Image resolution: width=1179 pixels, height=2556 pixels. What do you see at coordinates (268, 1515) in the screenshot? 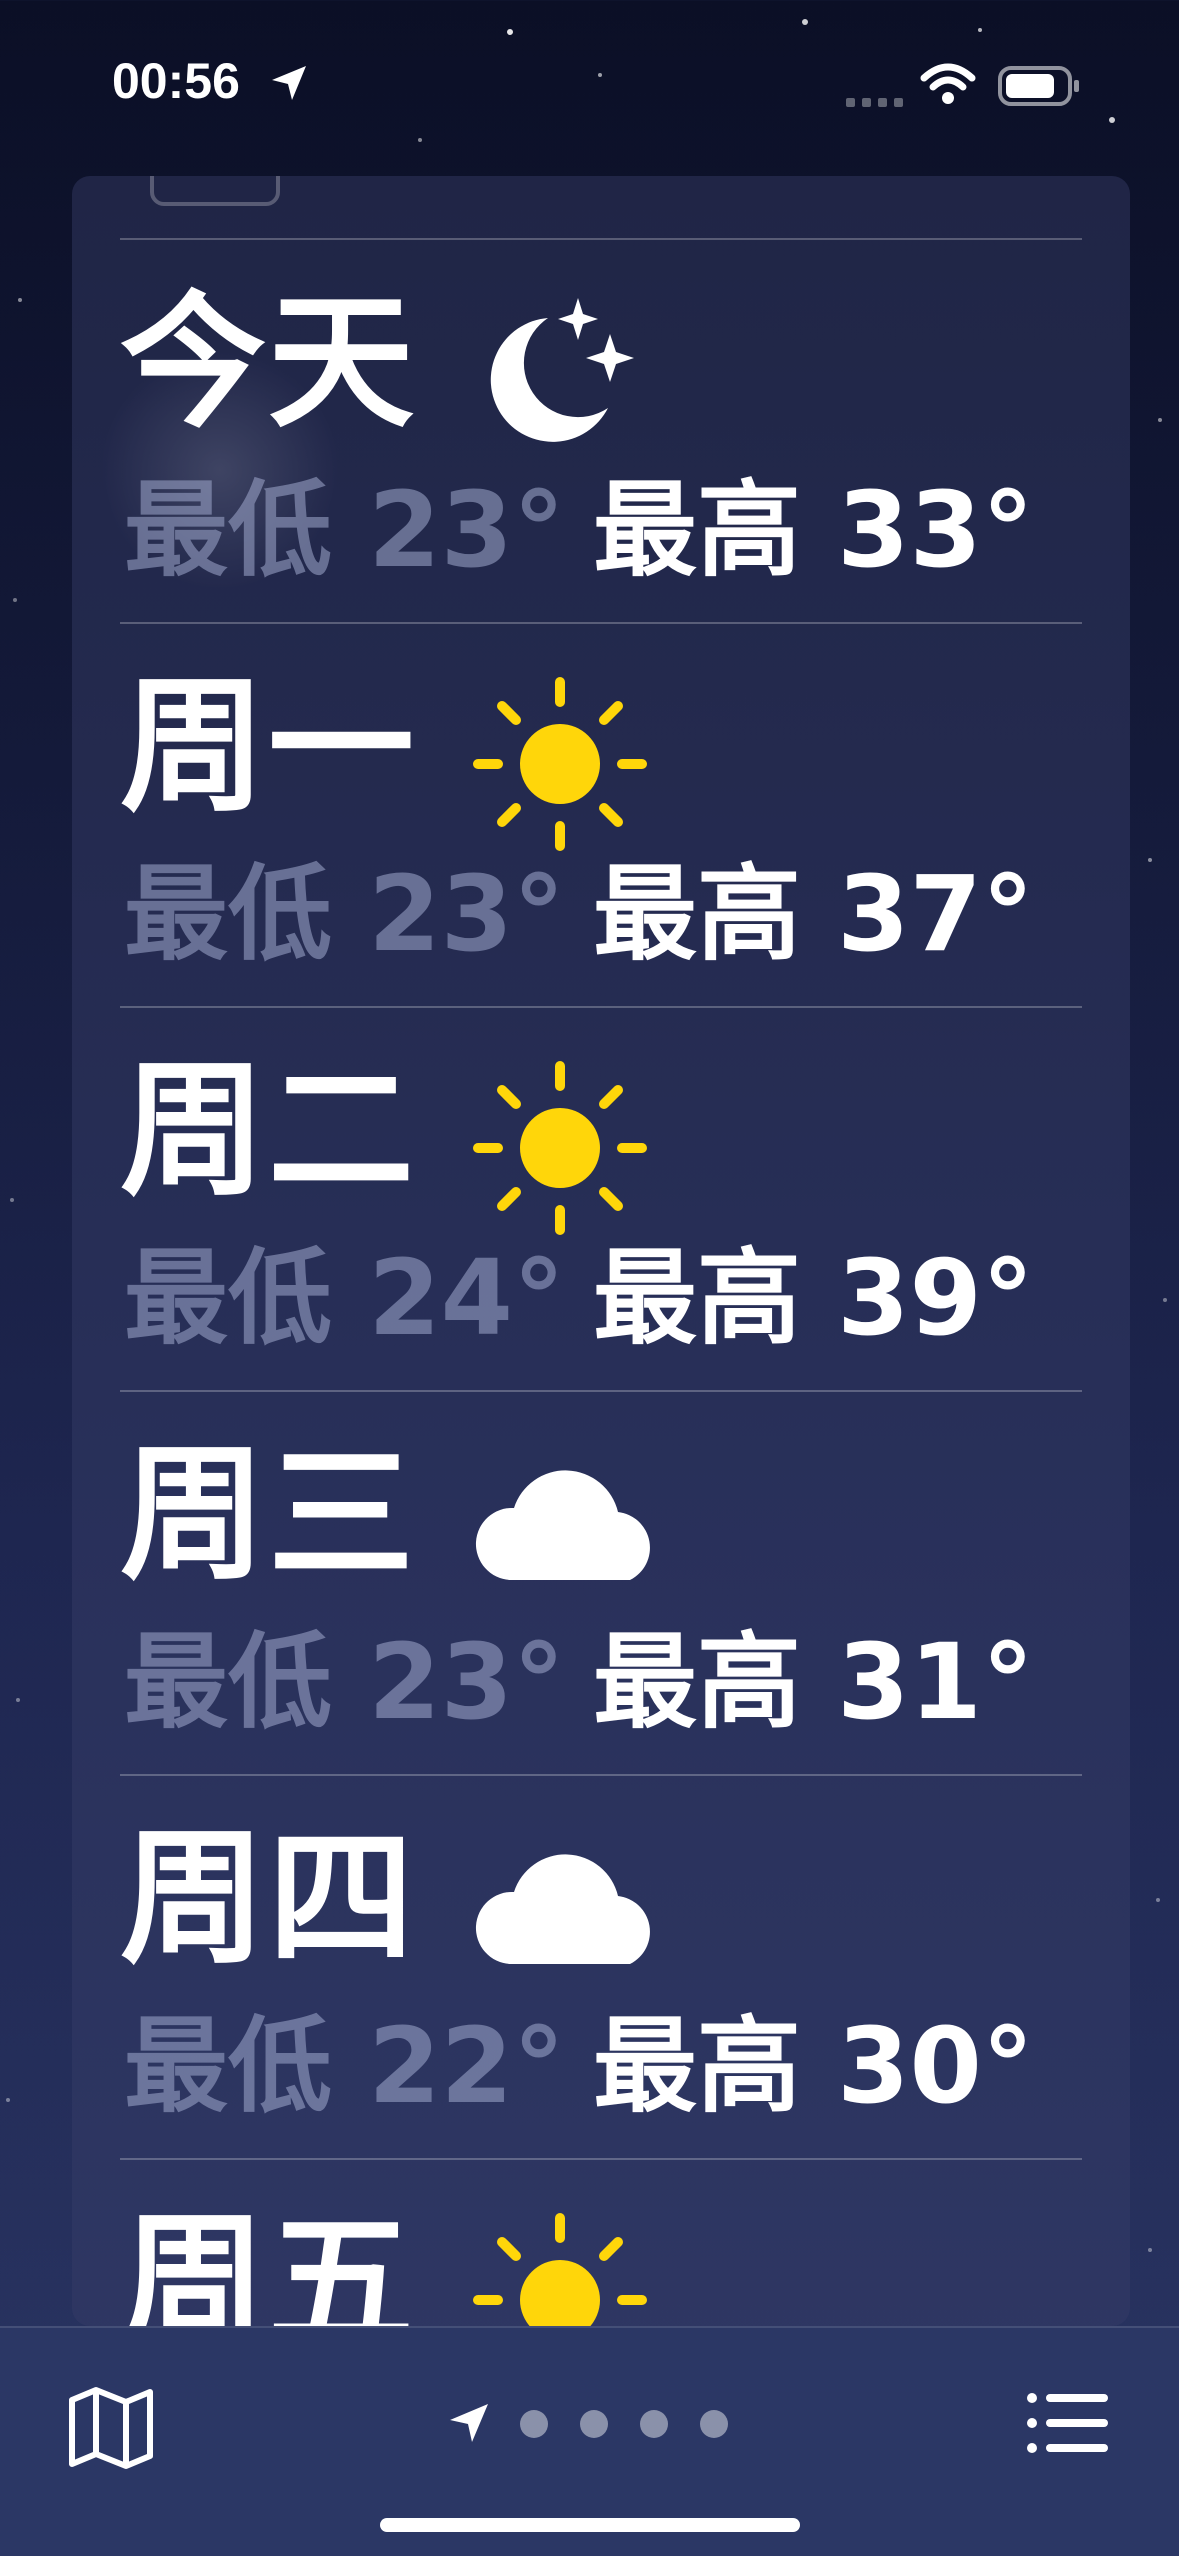
I see `day-label: 周三` at bounding box center [268, 1515].